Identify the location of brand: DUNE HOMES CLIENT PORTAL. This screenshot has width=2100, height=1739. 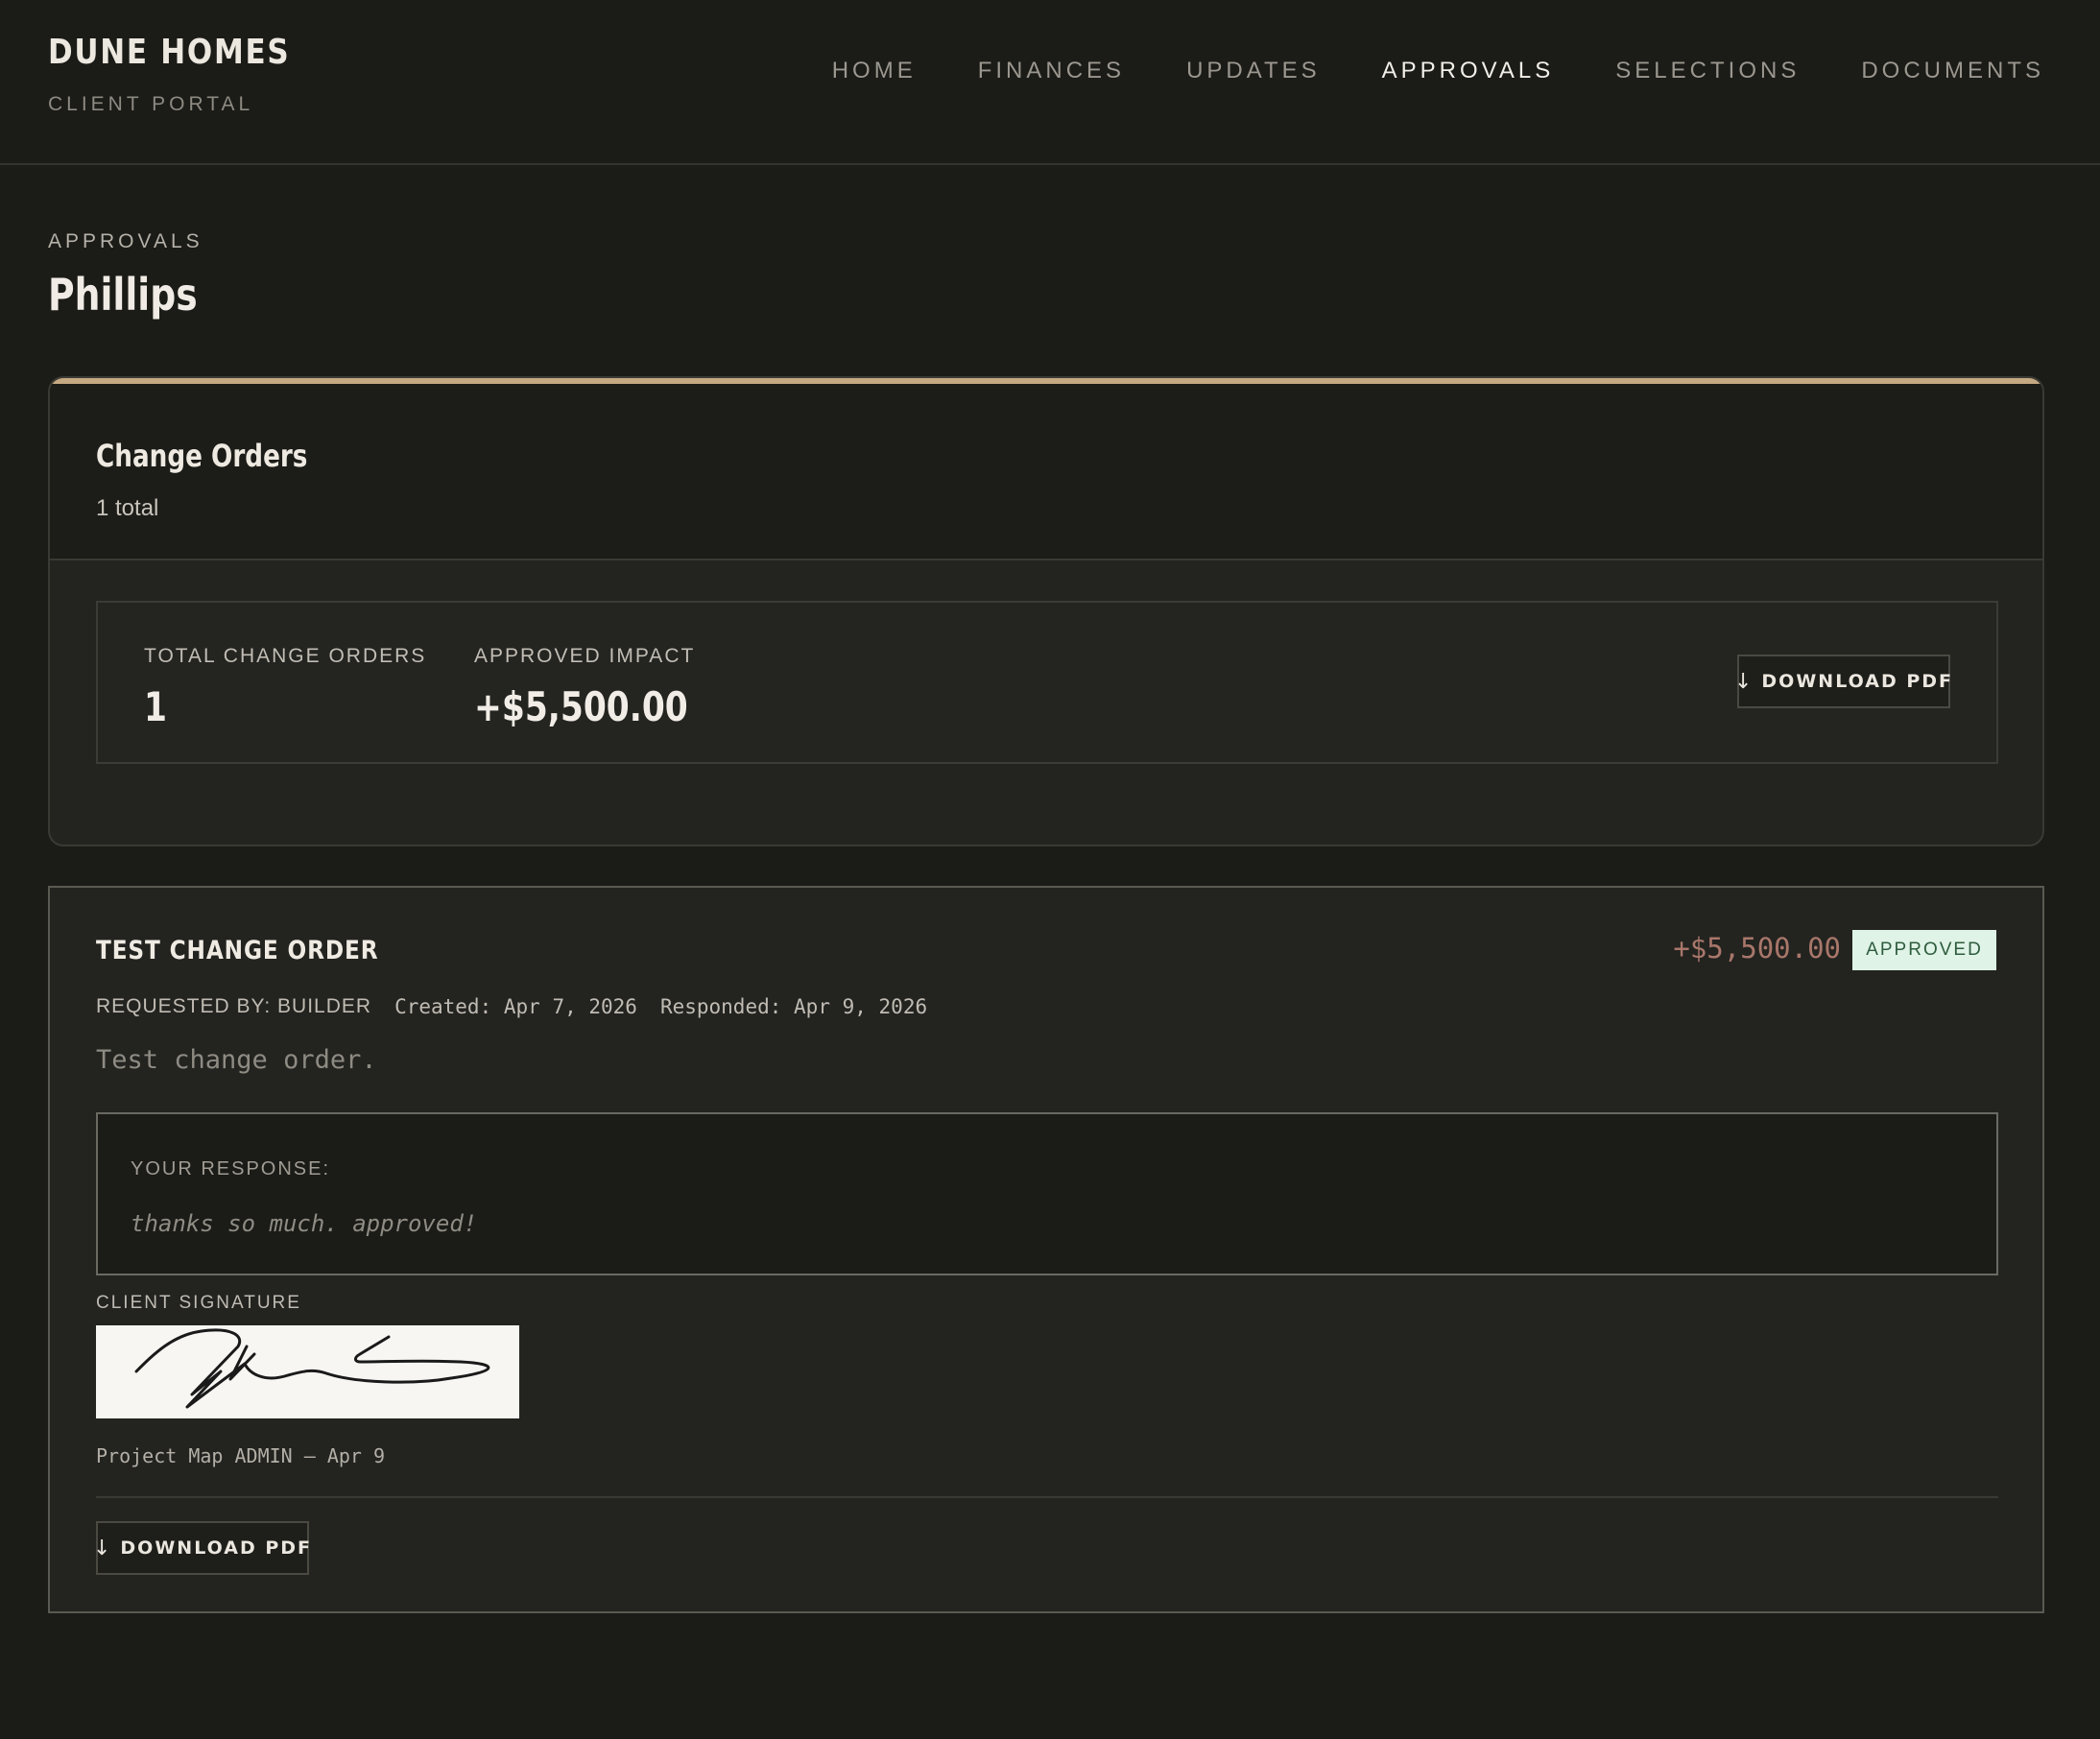
(188, 74).